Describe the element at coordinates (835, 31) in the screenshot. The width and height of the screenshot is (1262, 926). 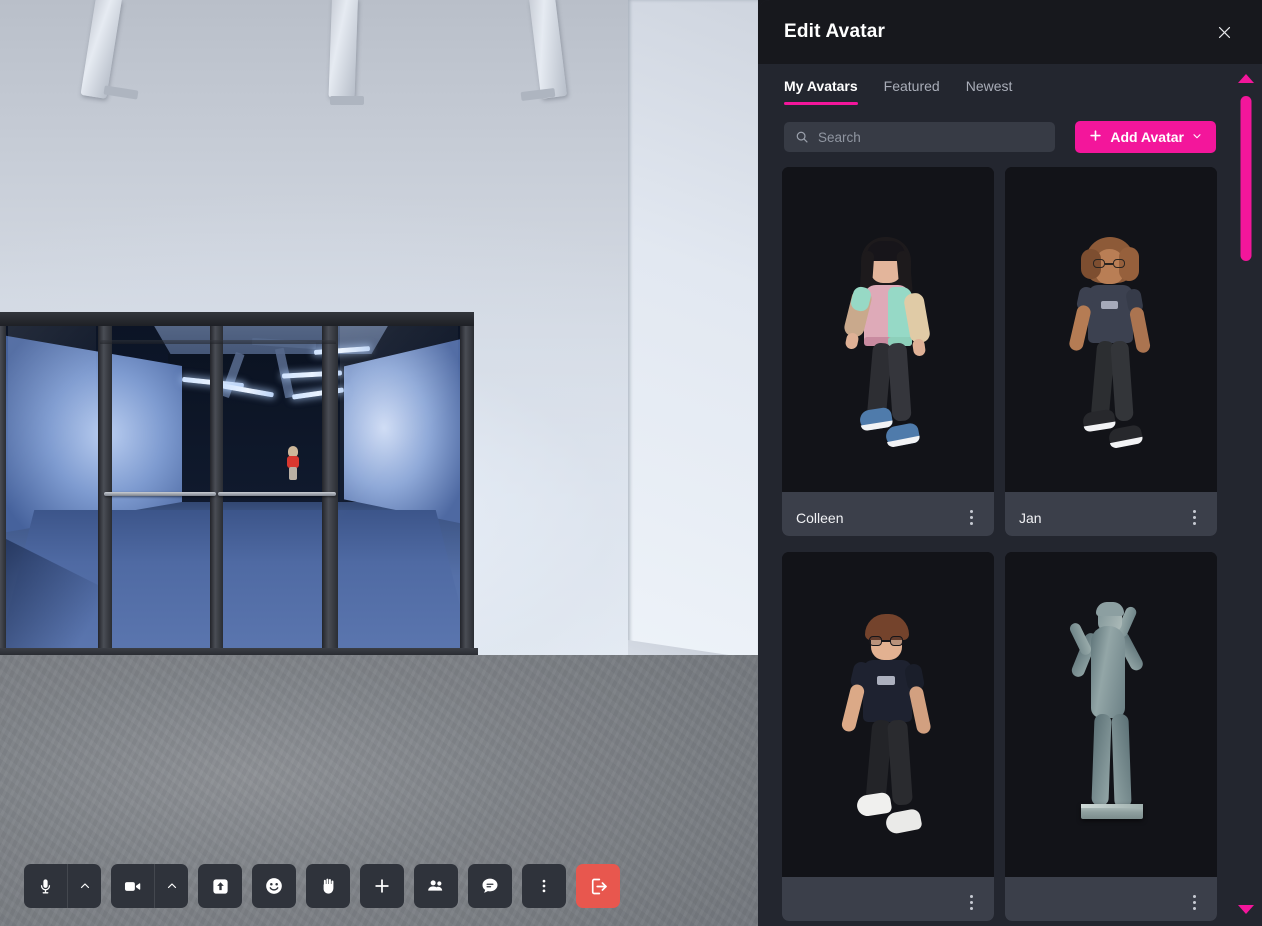
I see `panel-title: Edit Avatar` at that location.